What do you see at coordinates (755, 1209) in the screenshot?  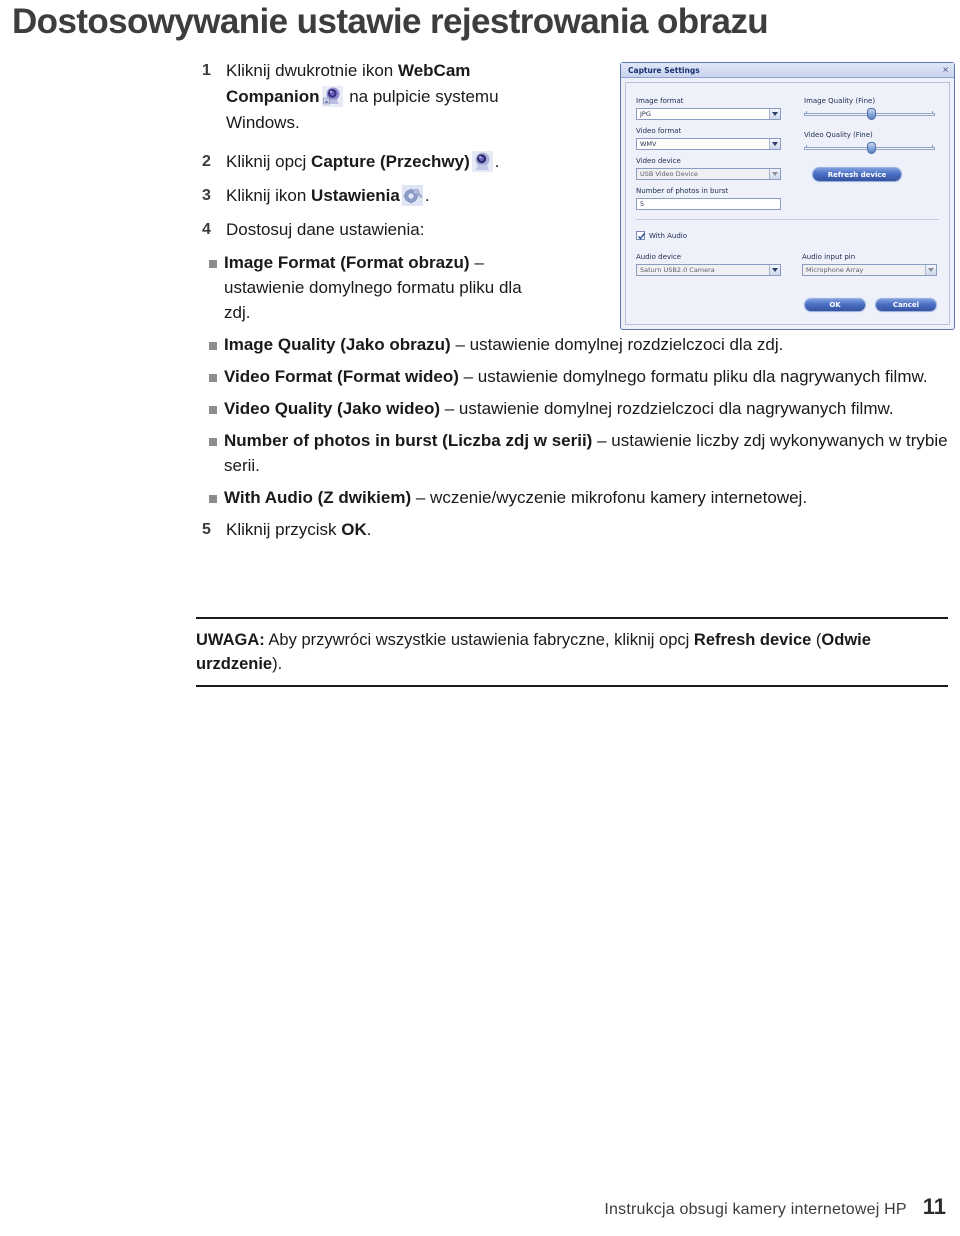 I see `footer-title: Instrukcja obsugi kamery internetowej HP` at bounding box center [755, 1209].